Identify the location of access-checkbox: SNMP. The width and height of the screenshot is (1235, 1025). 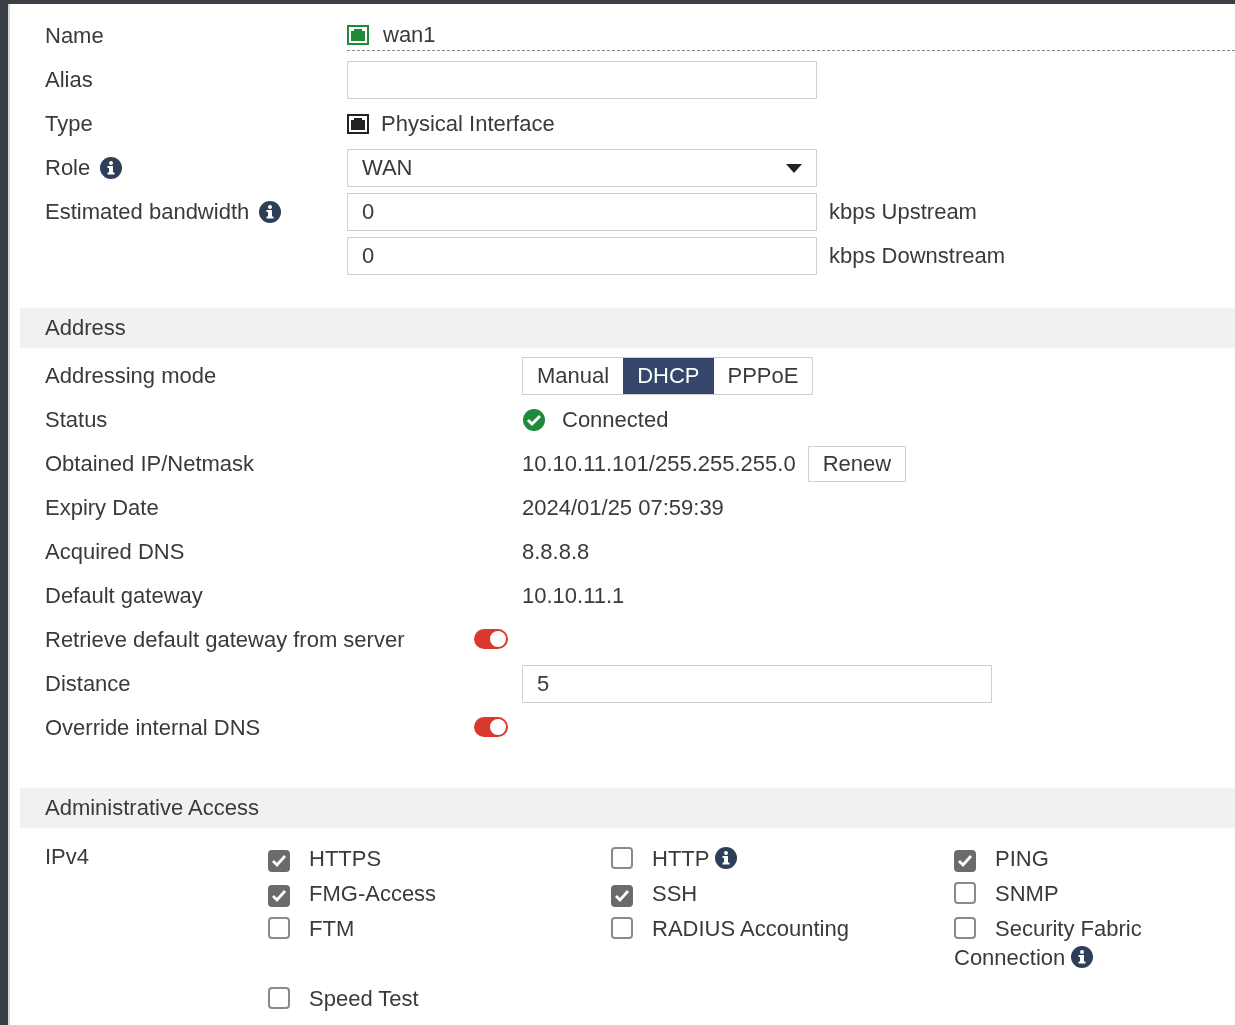
(1069, 893).